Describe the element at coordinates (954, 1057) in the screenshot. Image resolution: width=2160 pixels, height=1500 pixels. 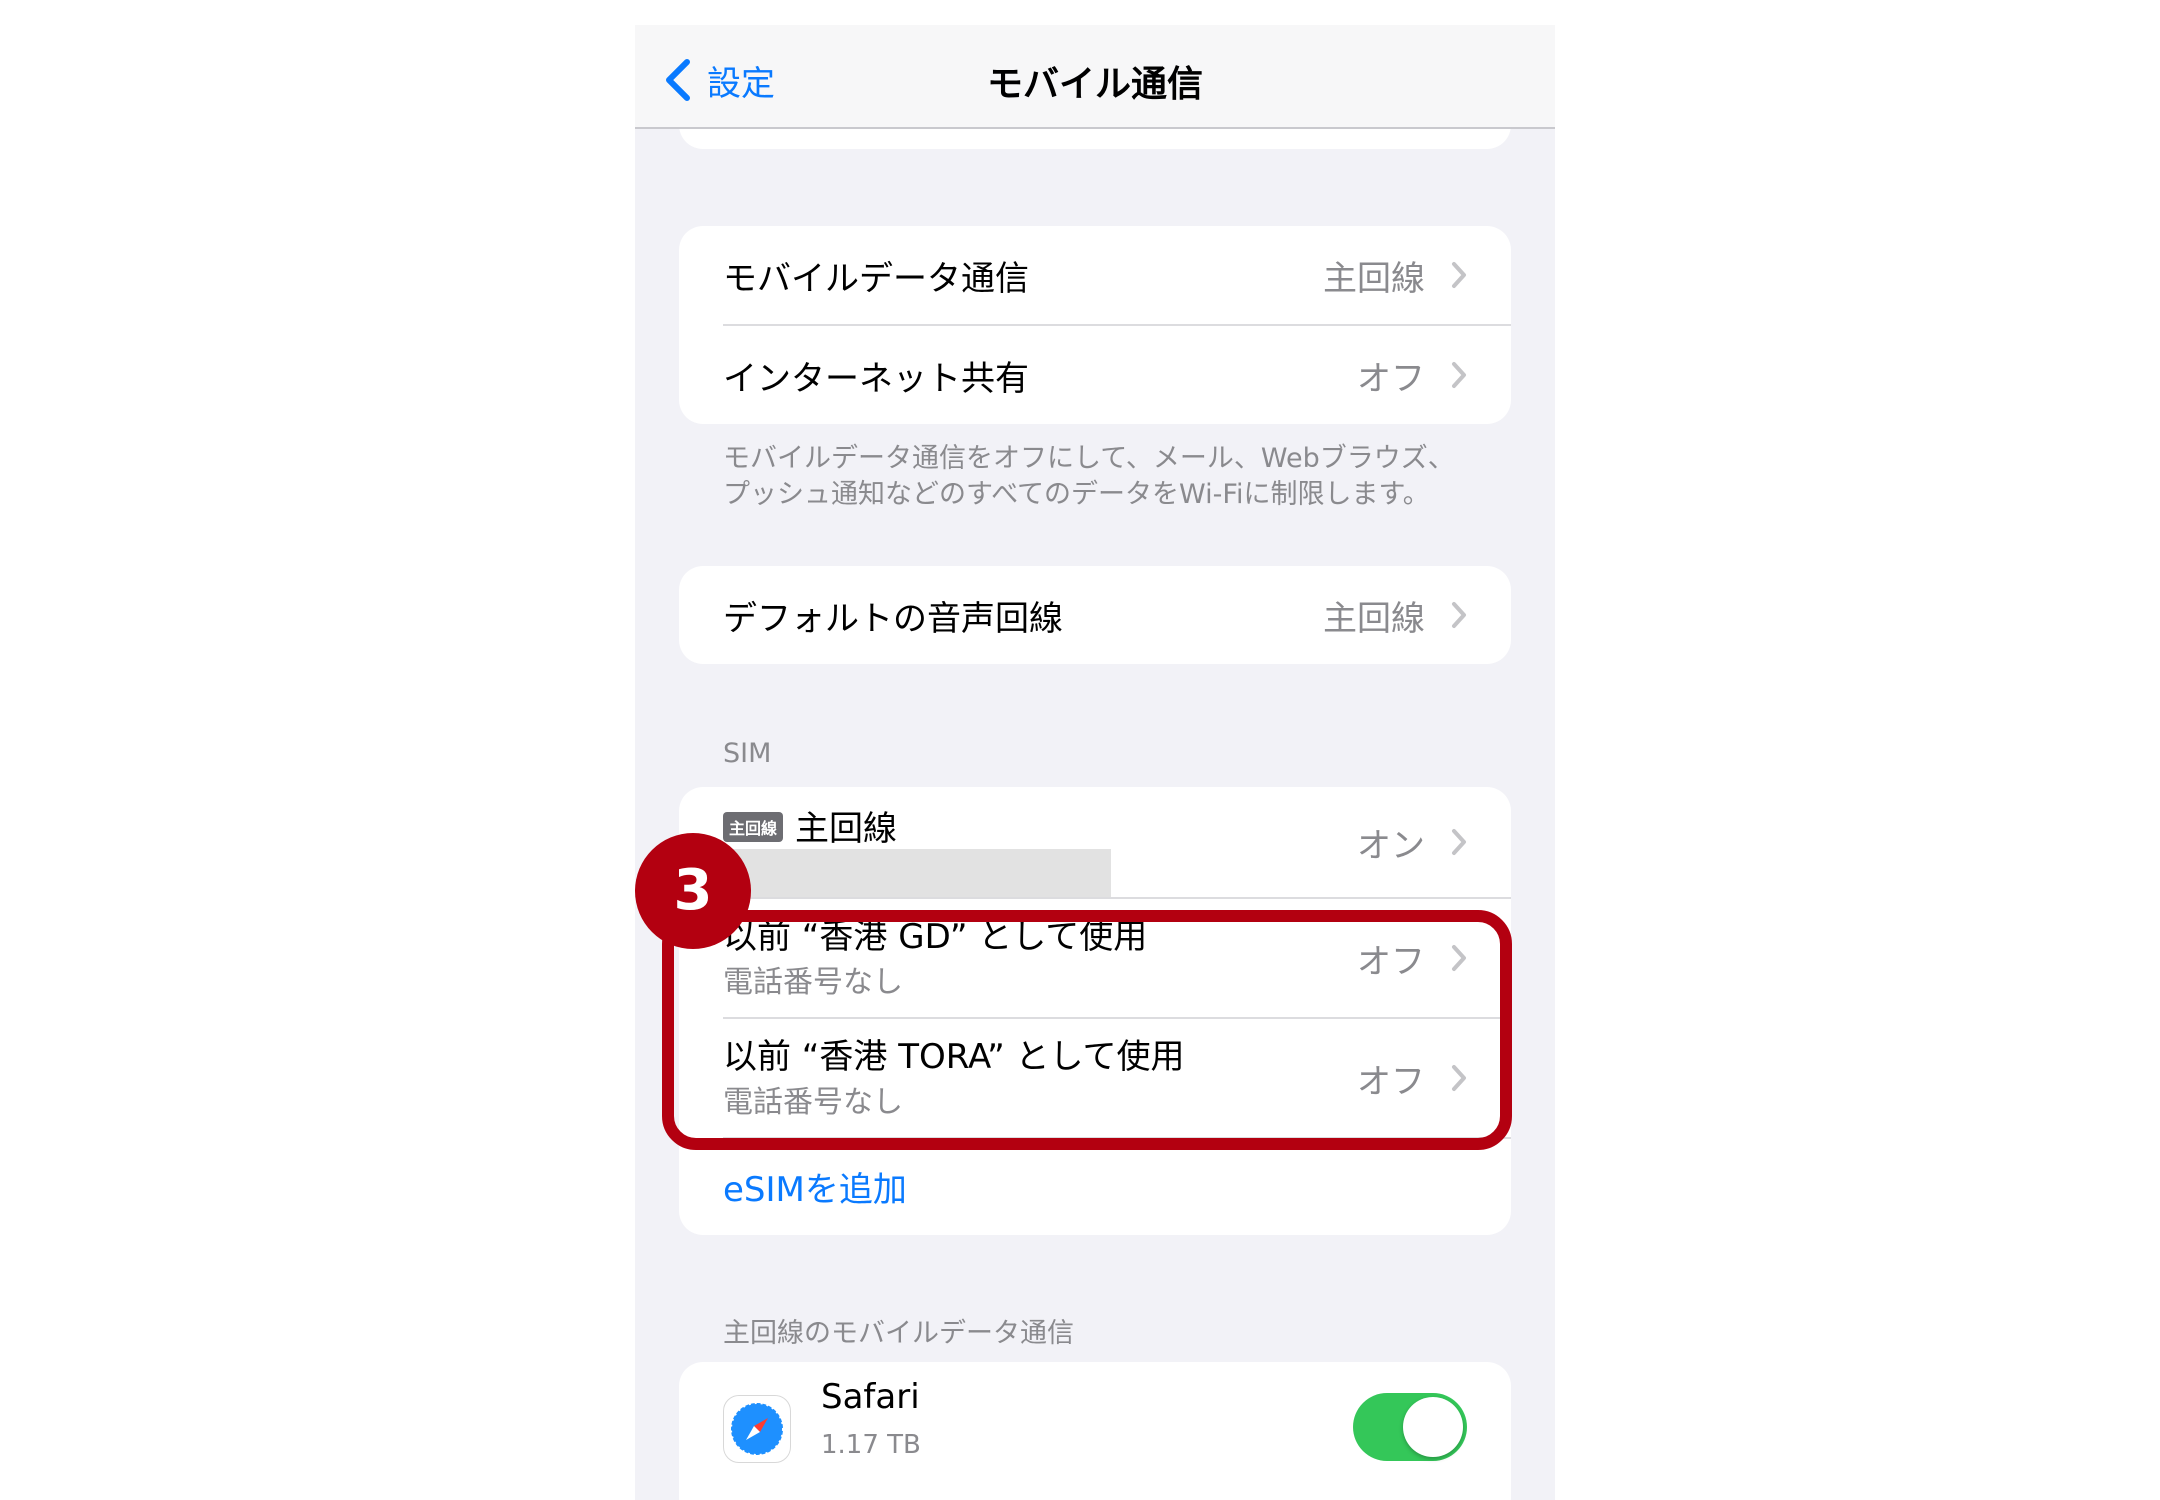
I see `sim-previous-label: 以前 “香港 TORA” として使用` at that location.